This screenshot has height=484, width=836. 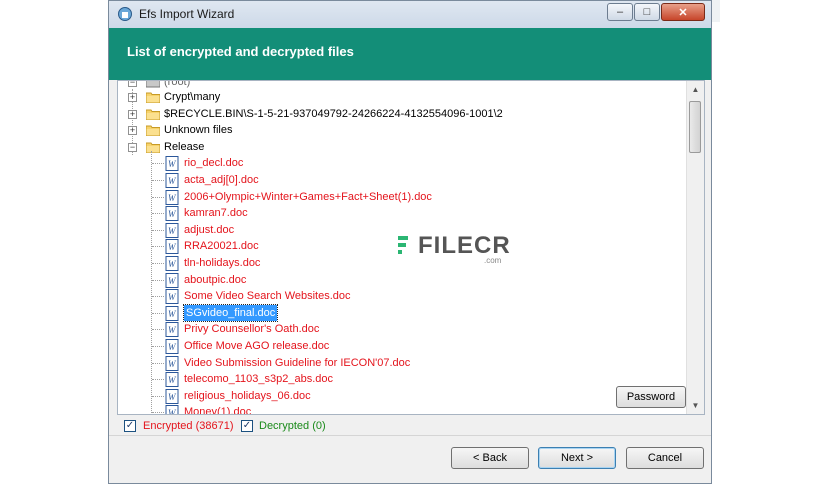 What do you see at coordinates (198, 130) in the screenshot?
I see `tree-folder-label: Unknown files` at bounding box center [198, 130].